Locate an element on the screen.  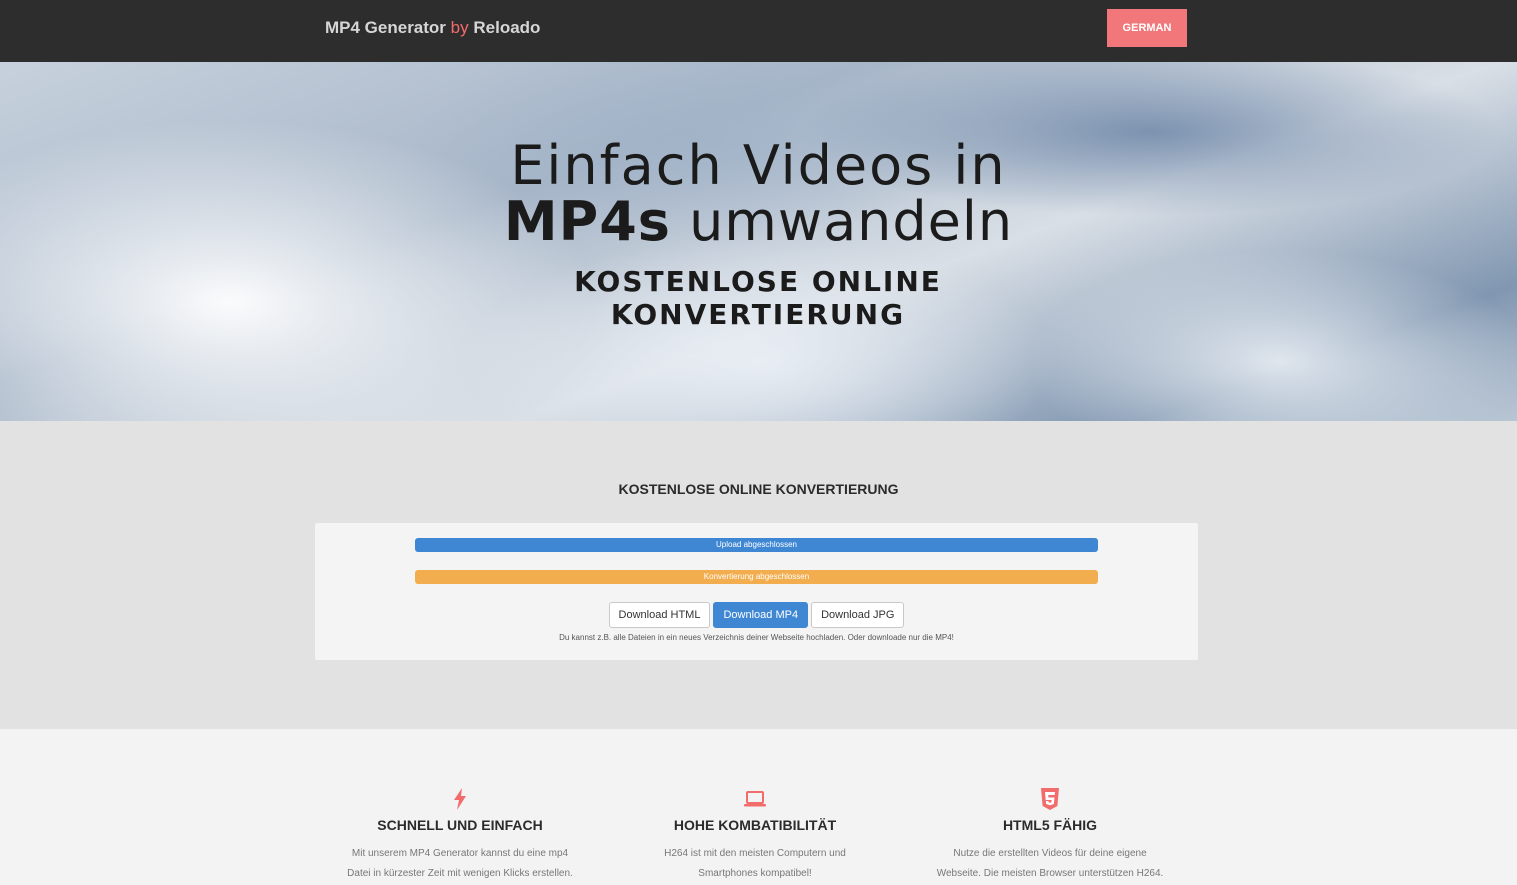
top-navbar: MP4 Generator by Reloado GERMAN is located at coordinates (758, 31).